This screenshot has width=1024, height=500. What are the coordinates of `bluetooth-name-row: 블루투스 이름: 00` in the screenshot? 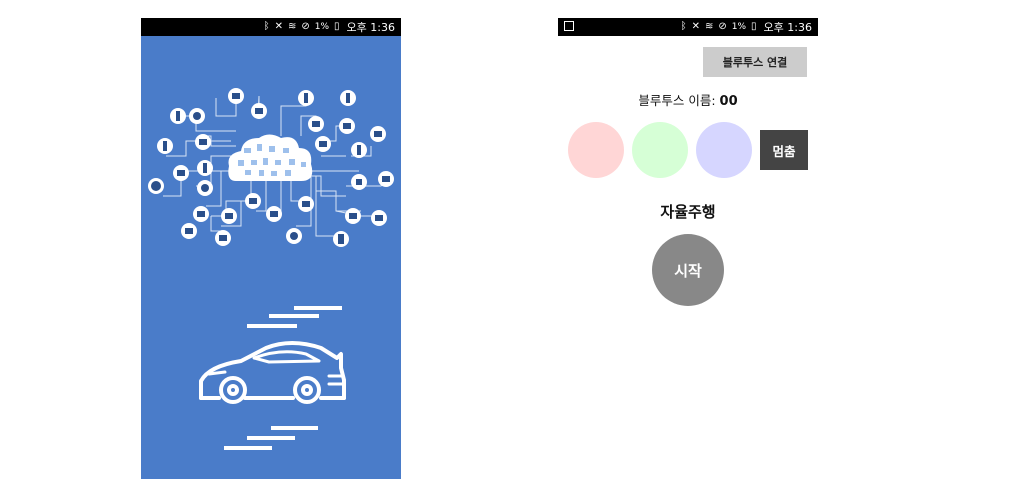 It's located at (688, 99).